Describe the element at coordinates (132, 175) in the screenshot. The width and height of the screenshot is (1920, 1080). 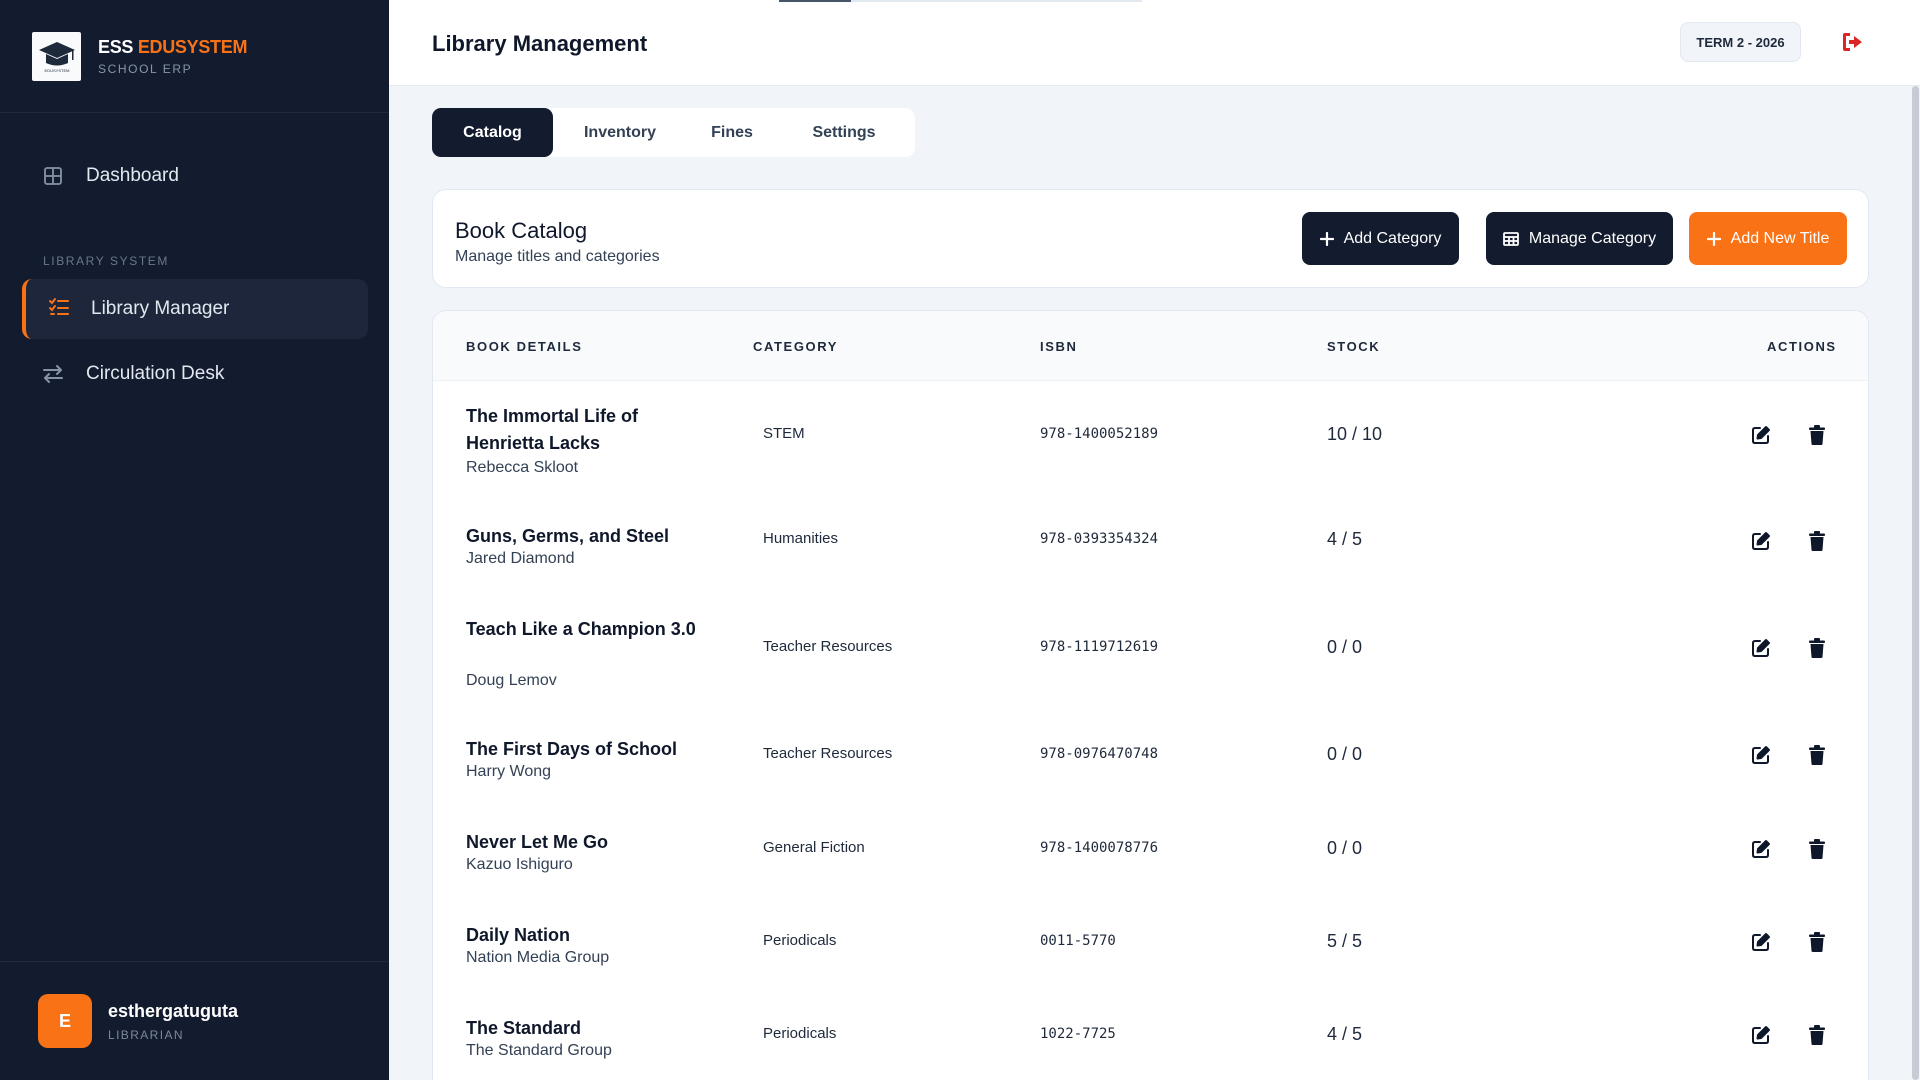
I see `sidebar-item-label: Dashboard` at that location.